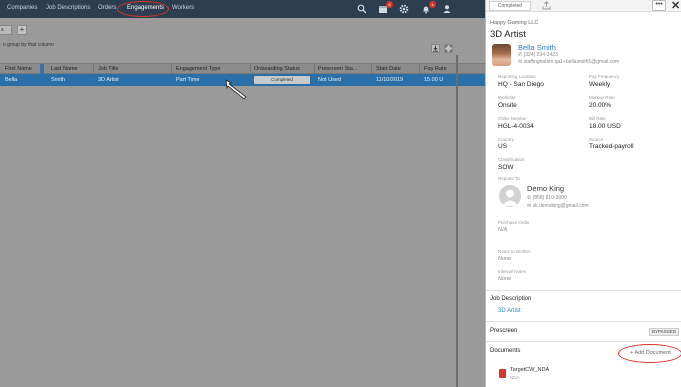 This screenshot has height=387, width=681. I want to click on candidate-phone-text: (324) 234-2423, so click(540, 55).